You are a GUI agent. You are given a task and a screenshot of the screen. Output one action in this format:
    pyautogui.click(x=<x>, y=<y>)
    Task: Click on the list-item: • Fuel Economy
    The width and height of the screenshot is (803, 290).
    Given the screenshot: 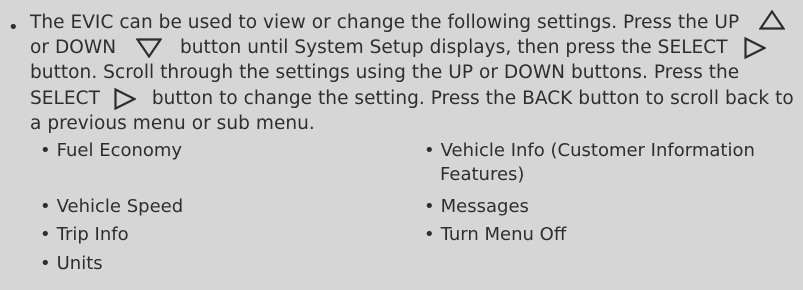 What is the action you would take?
    pyautogui.click(x=111, y=150)
    